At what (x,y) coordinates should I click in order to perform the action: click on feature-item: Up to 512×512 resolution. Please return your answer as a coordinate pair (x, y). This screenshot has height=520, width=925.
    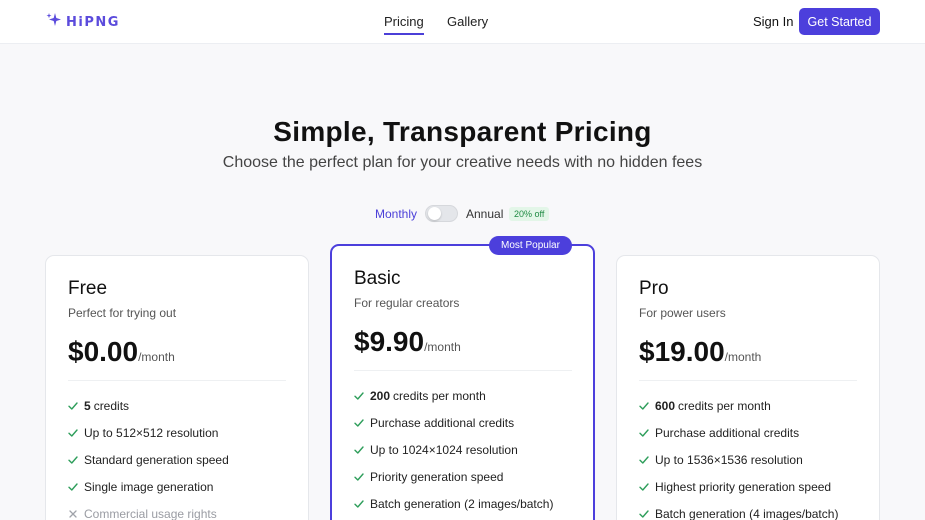
    Looking at the image, I should click on (148, 432).